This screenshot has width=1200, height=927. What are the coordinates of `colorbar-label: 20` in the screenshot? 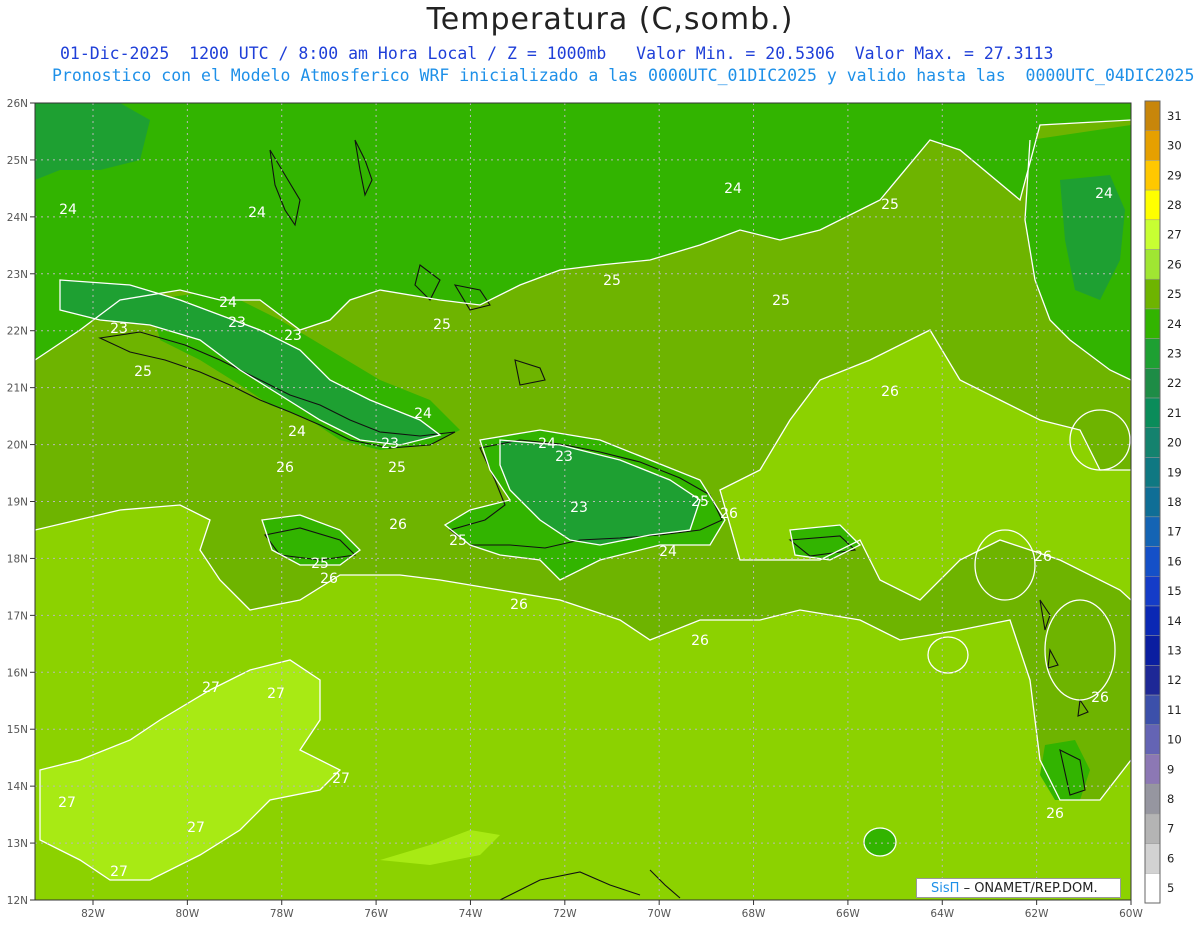 It's located at (1174, 443).